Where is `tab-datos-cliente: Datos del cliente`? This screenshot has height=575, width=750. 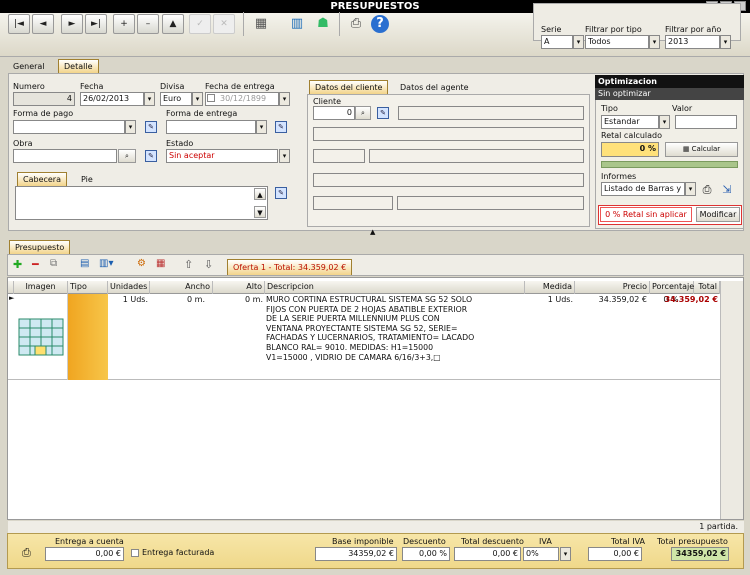
tab-datos-cliente: Datos del cliente is located at coordinates (349, 87).